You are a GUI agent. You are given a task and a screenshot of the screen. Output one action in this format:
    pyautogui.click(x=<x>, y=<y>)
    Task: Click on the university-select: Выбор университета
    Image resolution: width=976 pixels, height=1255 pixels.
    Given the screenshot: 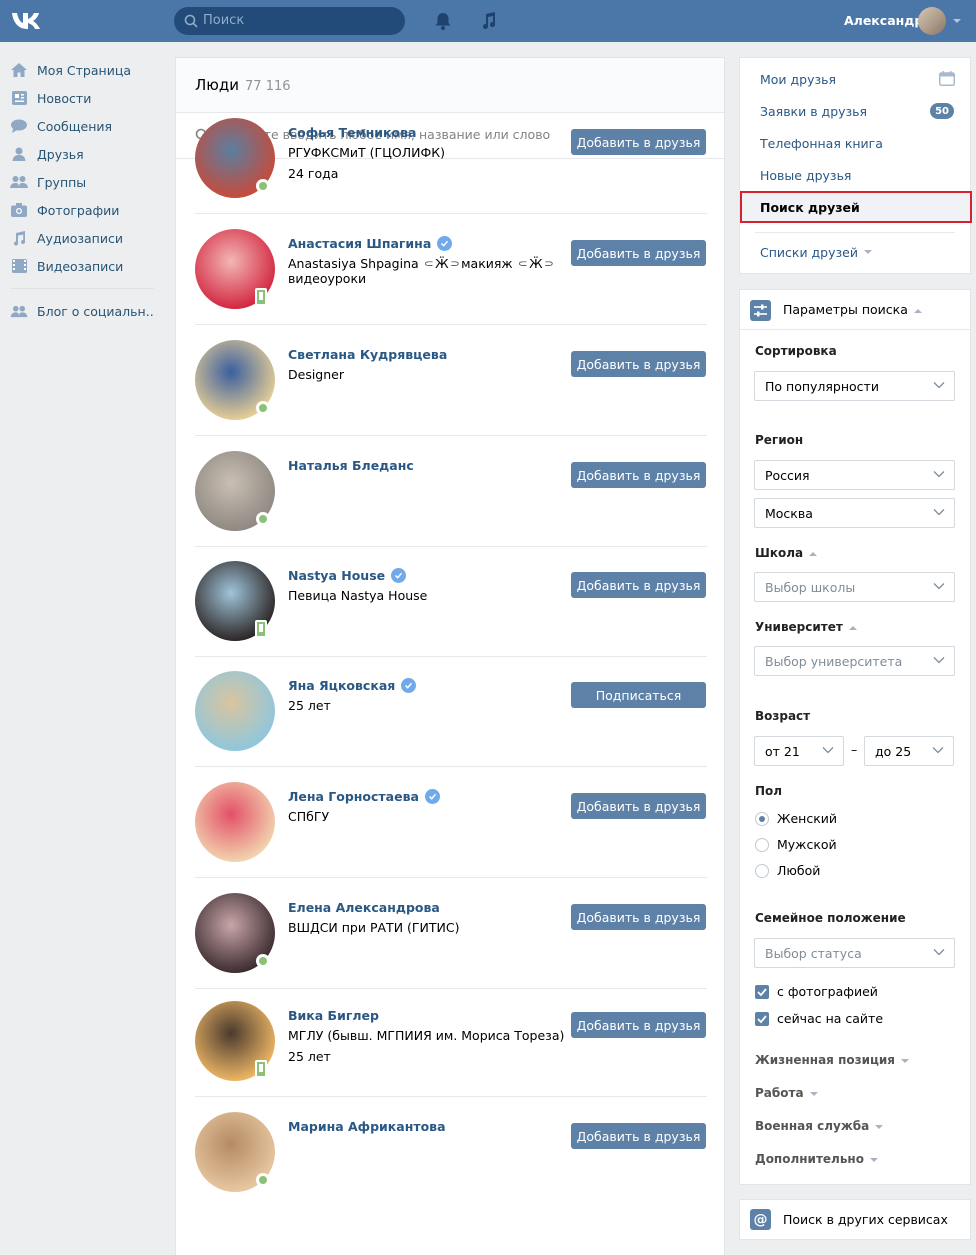 What is the action you would take?
    pyautogui.click(x=854, y=661)
    